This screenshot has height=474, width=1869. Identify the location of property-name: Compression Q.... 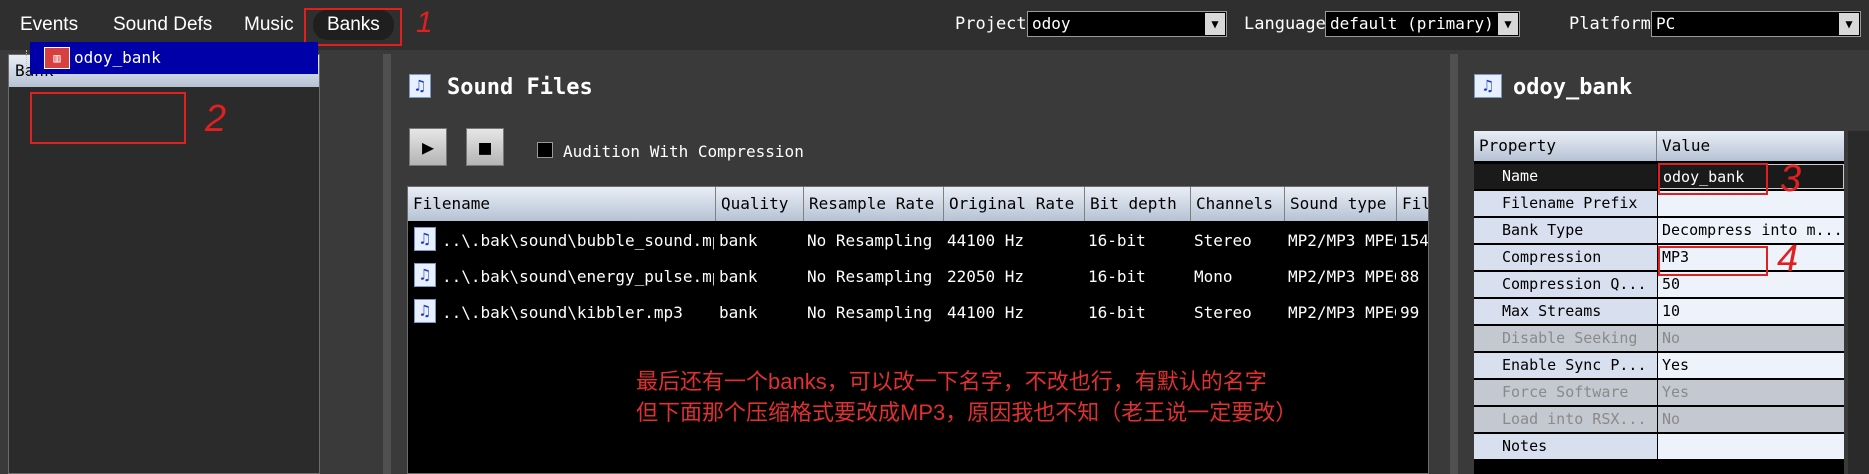
(1565, 284).